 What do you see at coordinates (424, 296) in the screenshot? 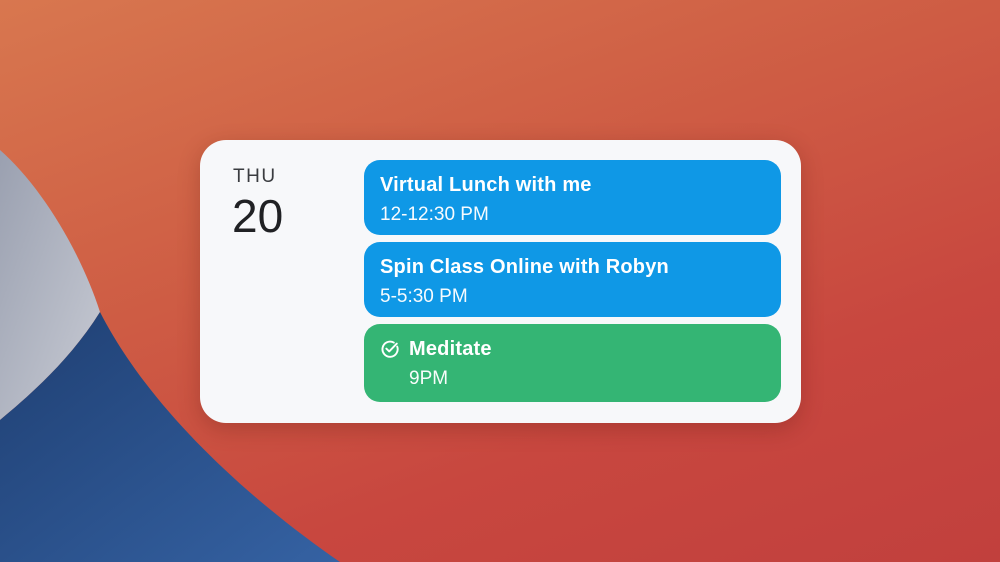
I see `event-time: 5-5:30 PM` at bounding box center [424, 296].